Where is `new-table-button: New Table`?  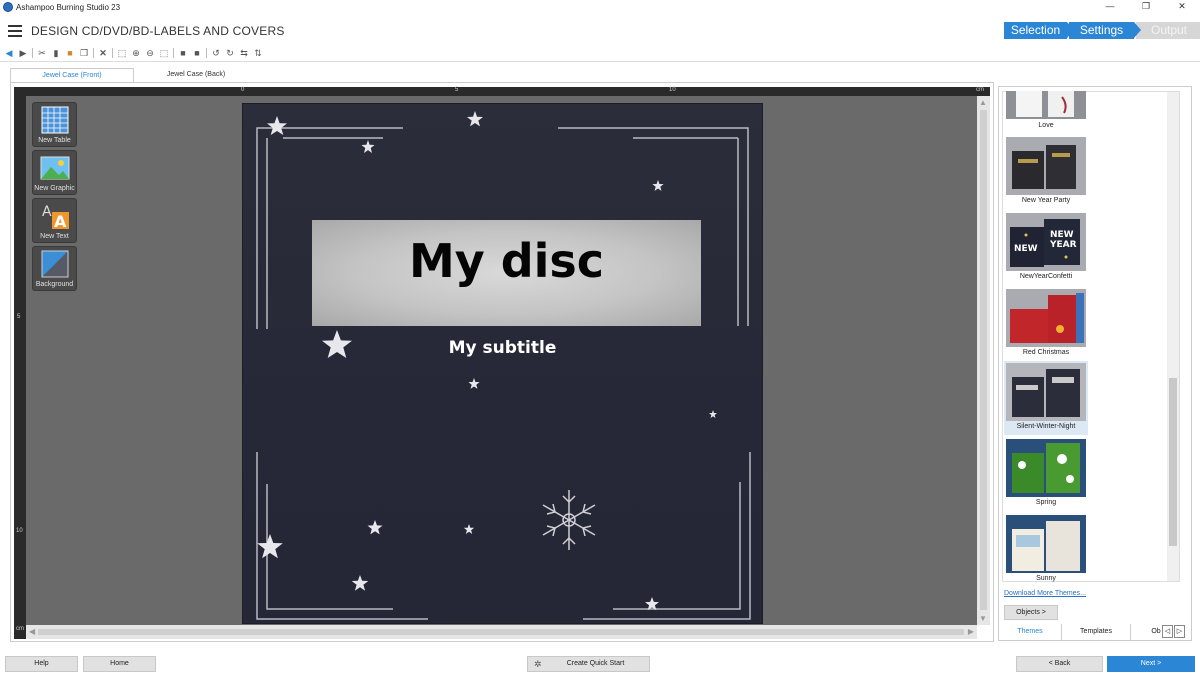
new-table-button: New Table is located at coordinates (54, 124).